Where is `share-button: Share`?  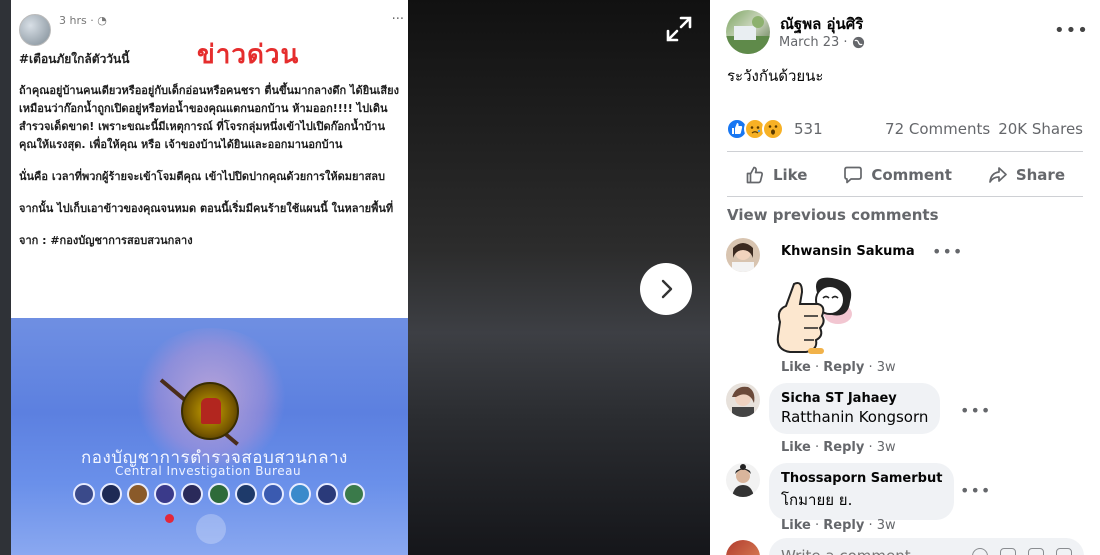
share-button: Share is located at coordinates (1026, 175).